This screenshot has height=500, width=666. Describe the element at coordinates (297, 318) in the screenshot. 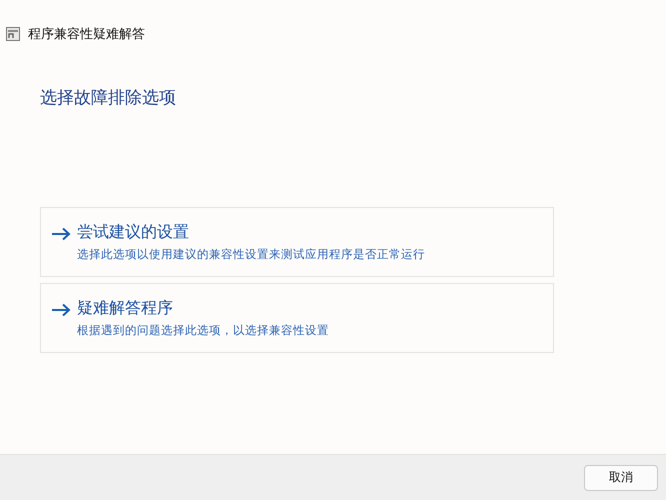

I see `option-link: 疑难解答程序 根据遇到的问题选择此选项，以选择兼容性设置` at that location.